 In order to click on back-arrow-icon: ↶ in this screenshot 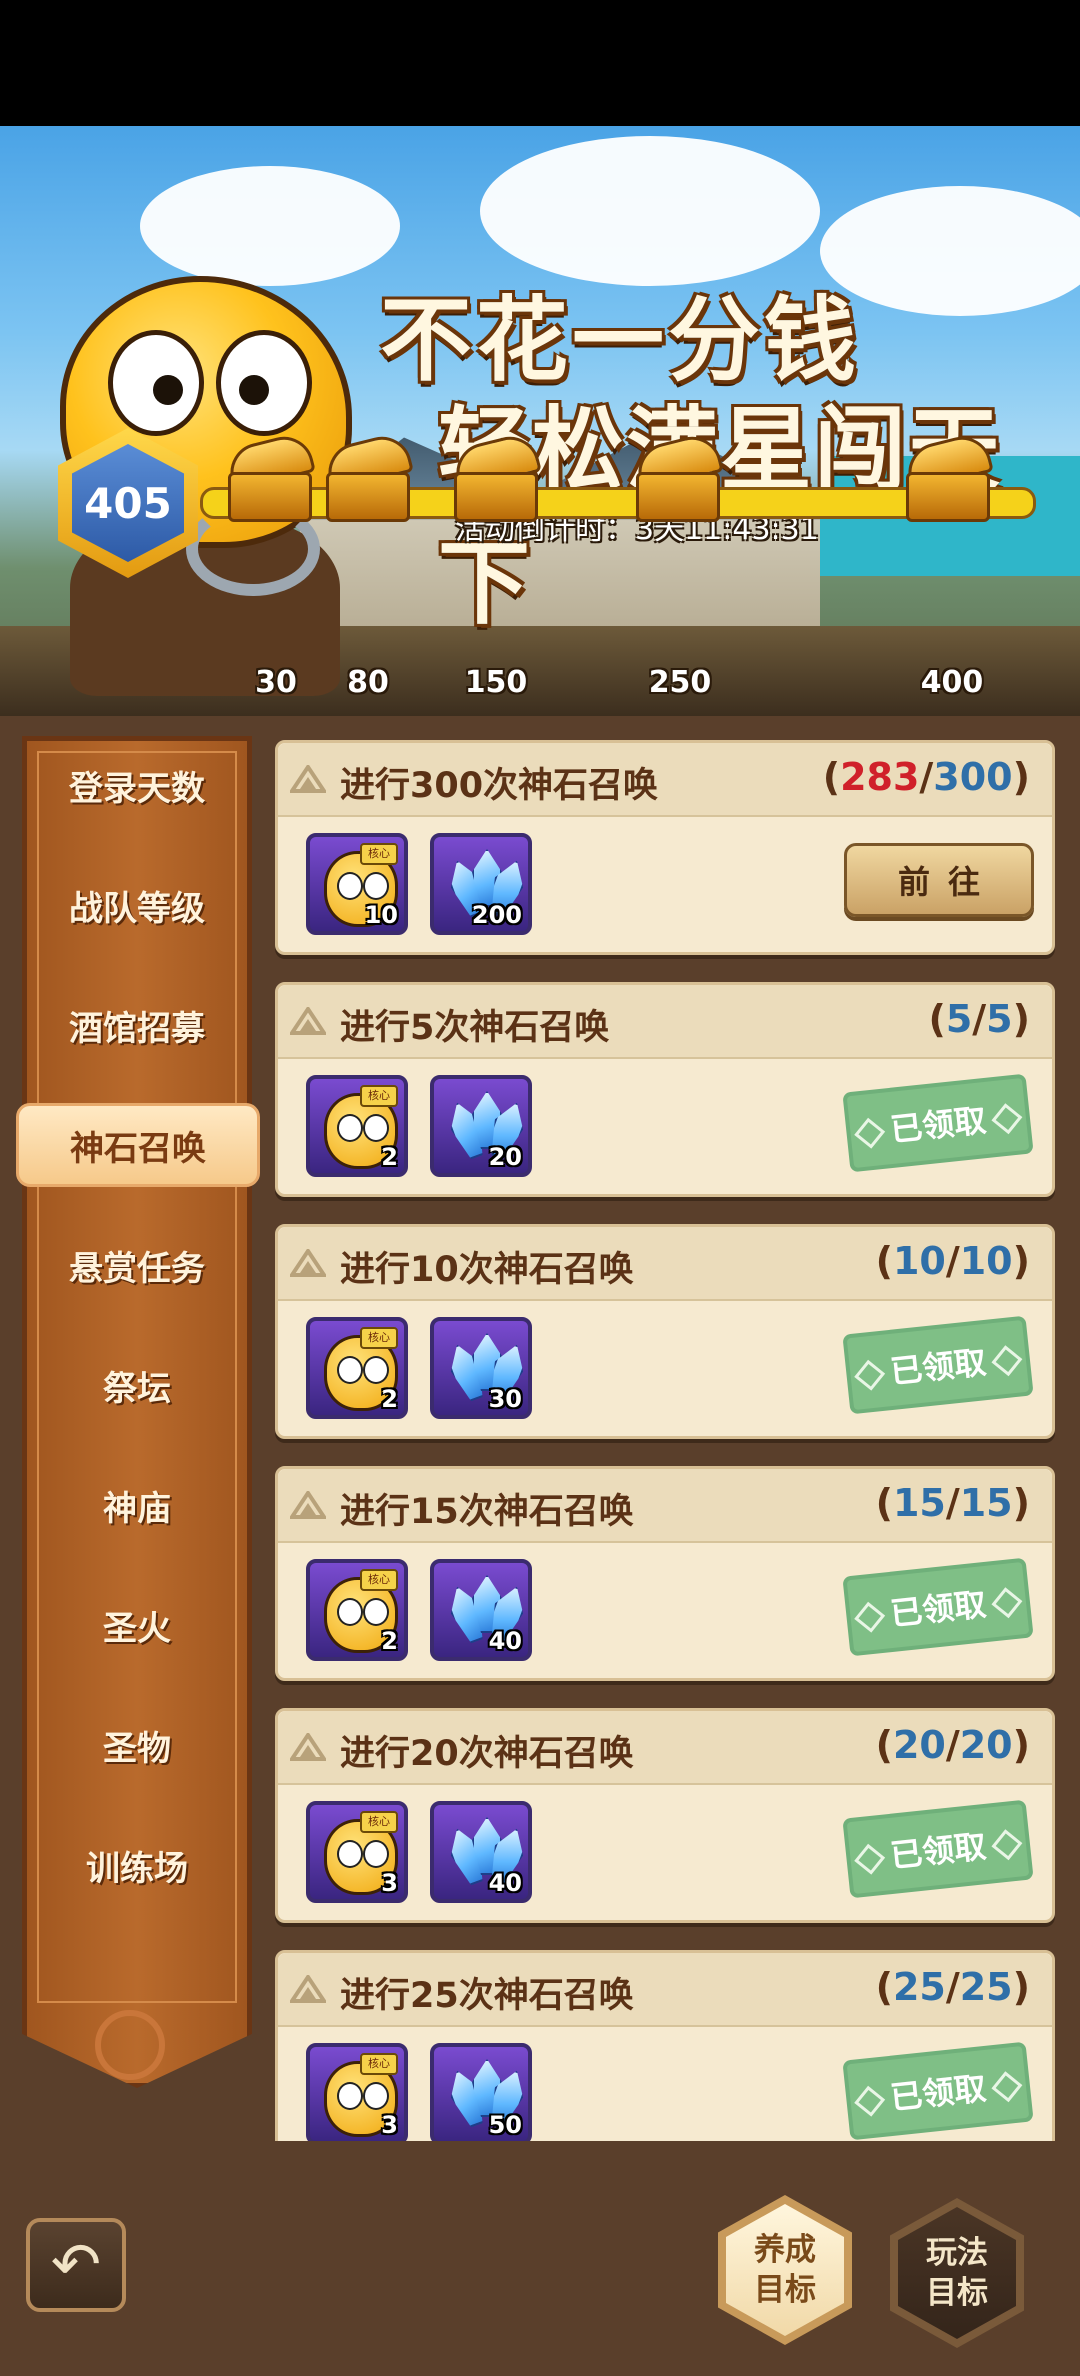, I will do `click(76, 2265)`.